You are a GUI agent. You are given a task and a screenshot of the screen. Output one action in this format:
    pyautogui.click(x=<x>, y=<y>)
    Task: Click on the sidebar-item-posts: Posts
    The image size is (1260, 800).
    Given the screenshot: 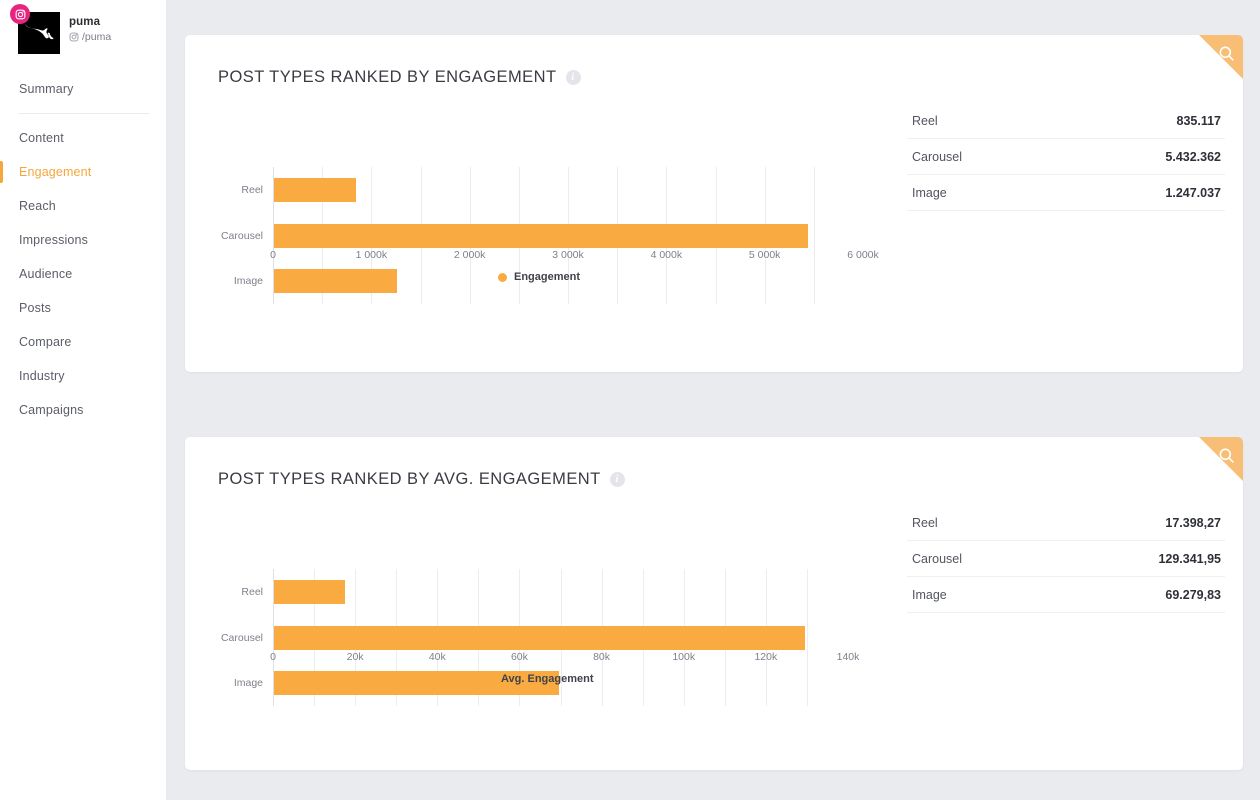 What is the action you would take?
    pyautogui.click(x=83, y=308)
    